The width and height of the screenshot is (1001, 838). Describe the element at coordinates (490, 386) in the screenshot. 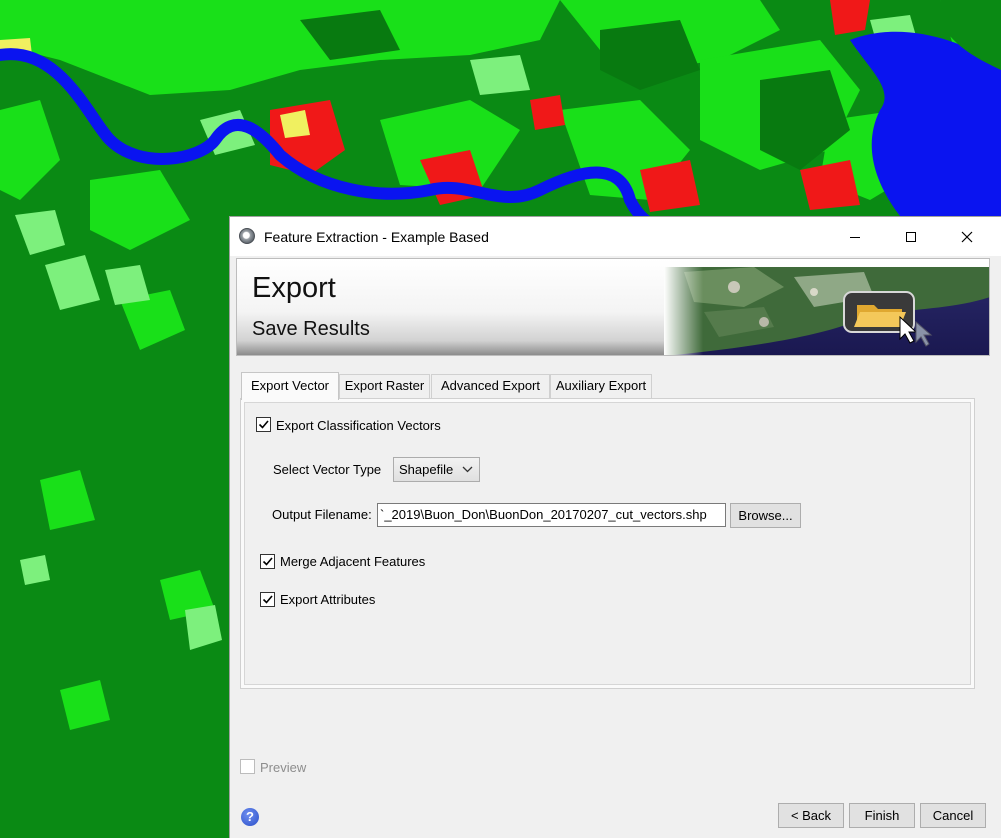

I see `tab-advanced-export: Advanced Export` at that location.